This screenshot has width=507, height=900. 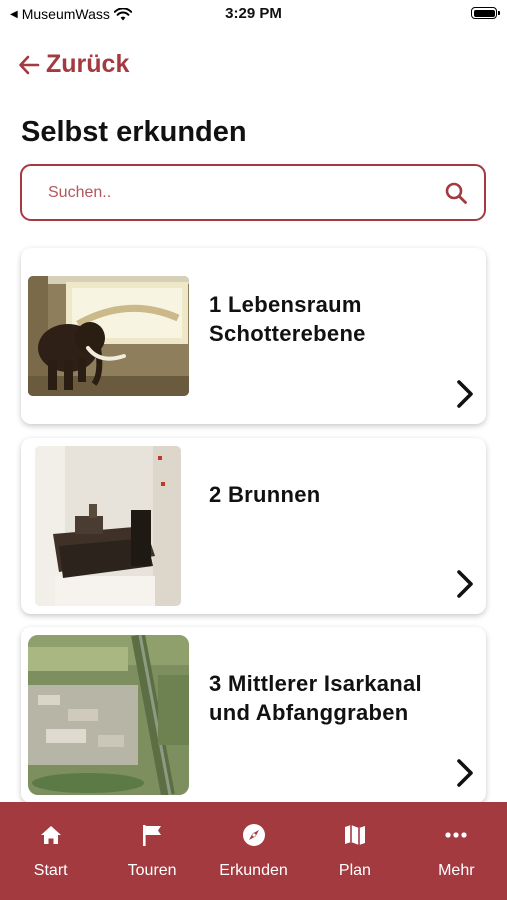 I want to click on search-box, so click(x=253, y=192).